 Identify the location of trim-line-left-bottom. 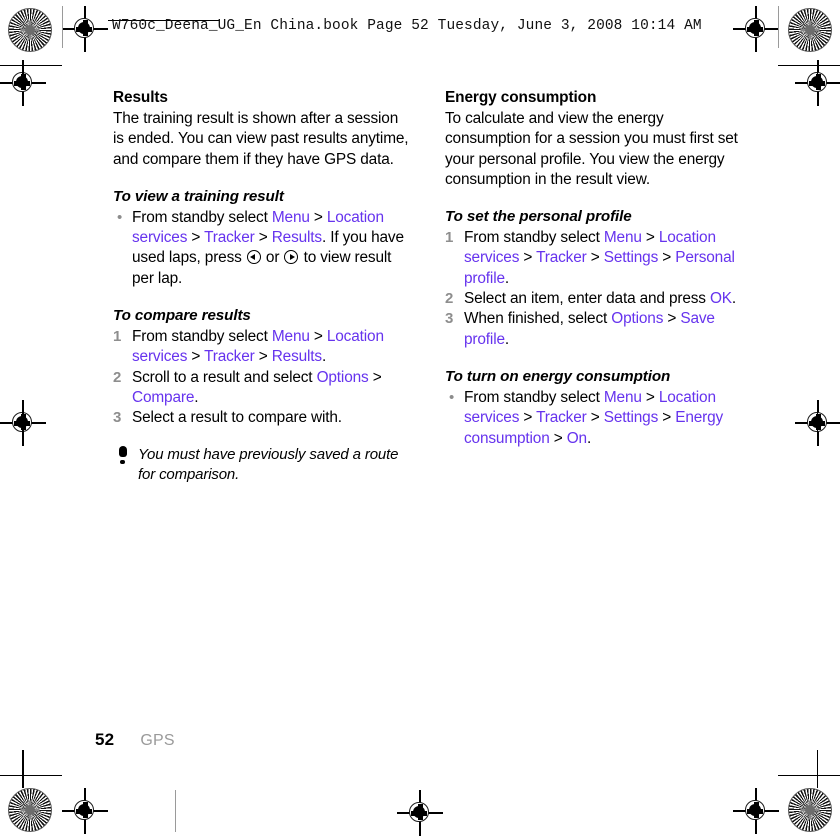
(23, 769).